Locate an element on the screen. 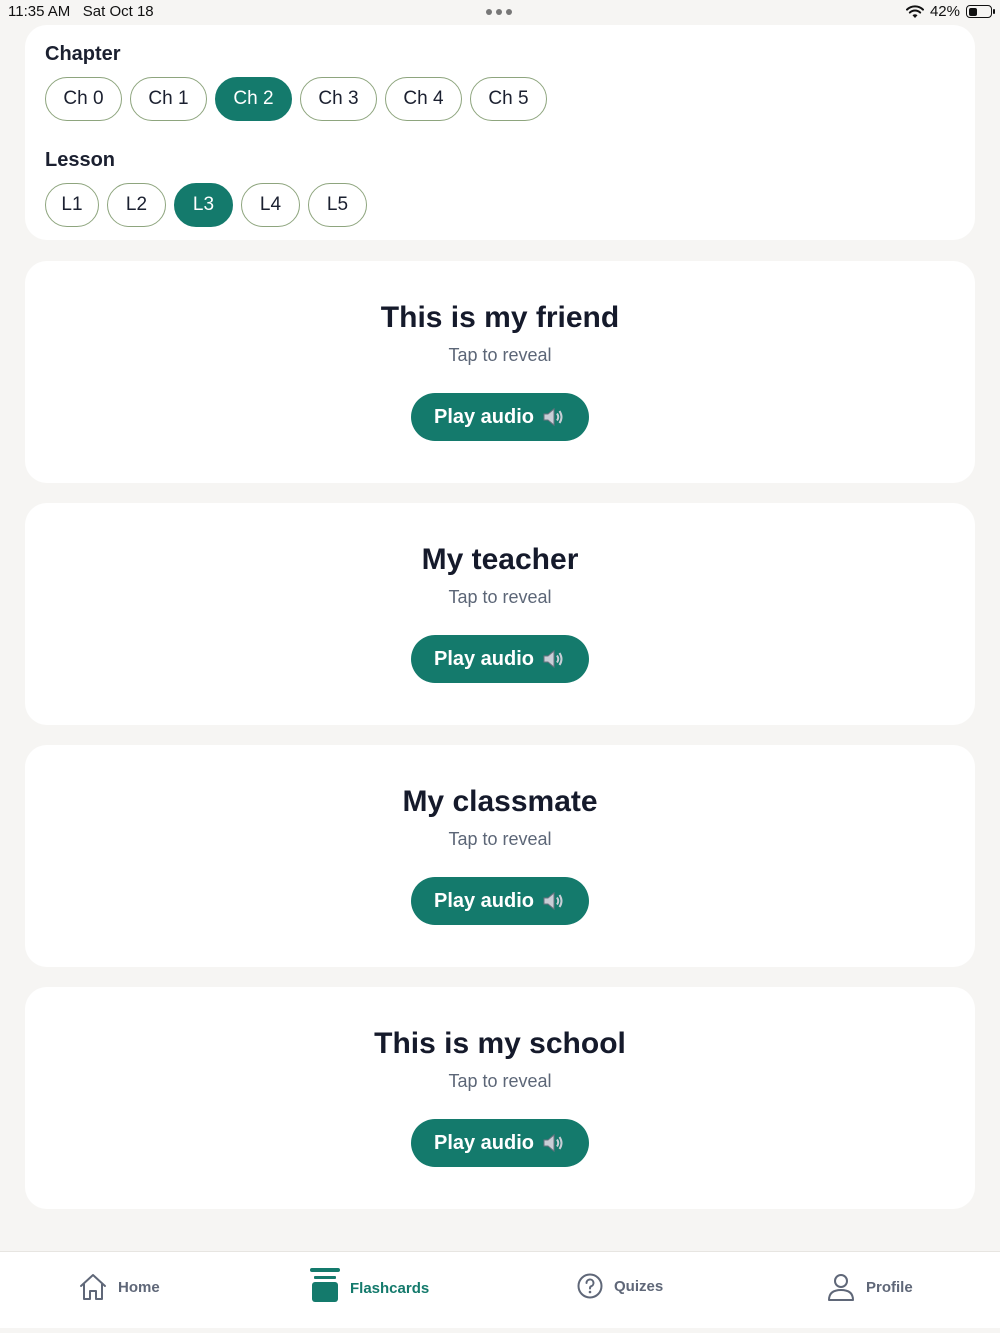 Image resolution: width=1000 pixels, height=1333 pixels. chapter-selector: Ch 0 Ch 1 Ch 2 Ch 3 Ch 4 Ch 5 is located at coordinates (500, 99).